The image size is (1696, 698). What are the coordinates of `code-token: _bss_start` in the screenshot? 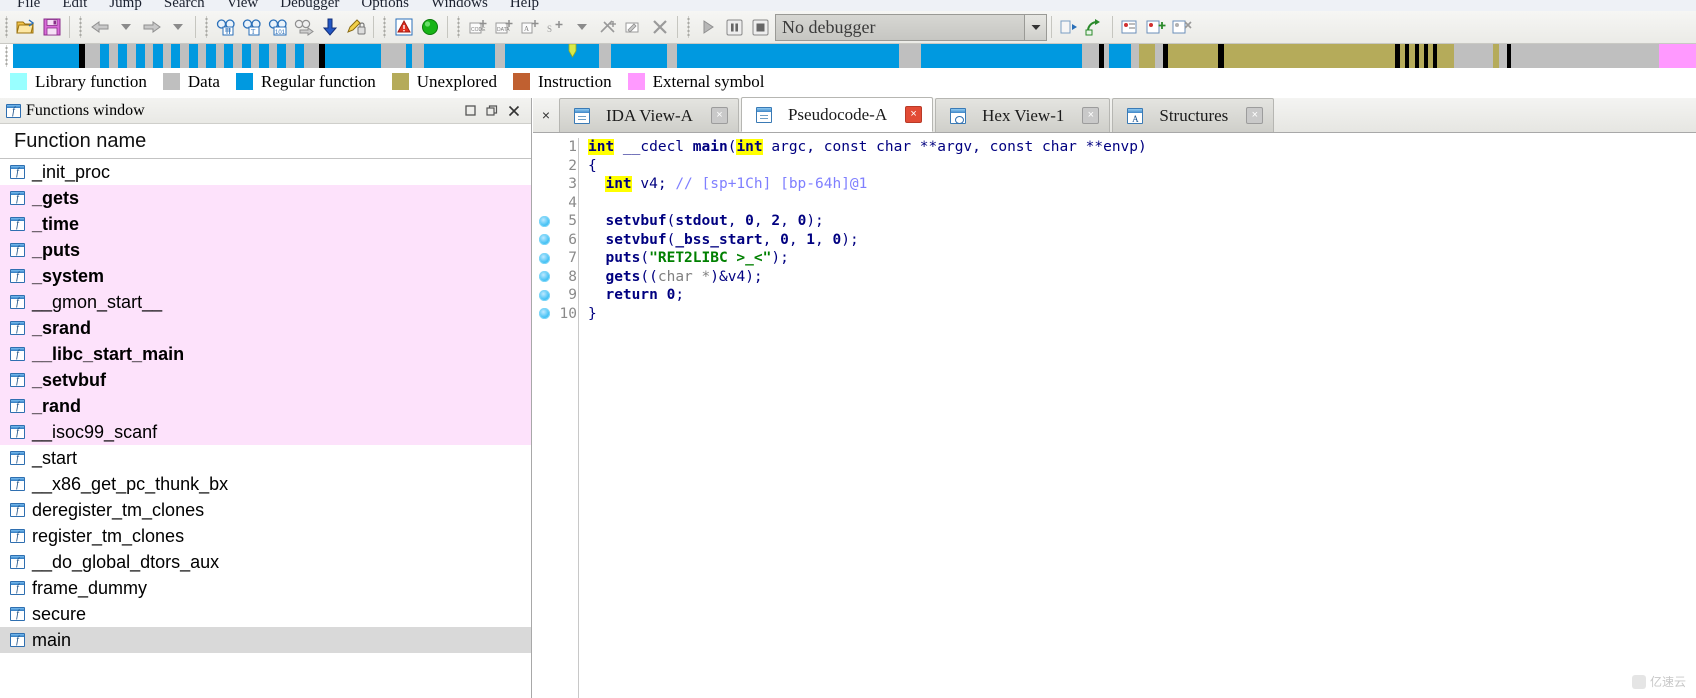 It's located at (718, 240).